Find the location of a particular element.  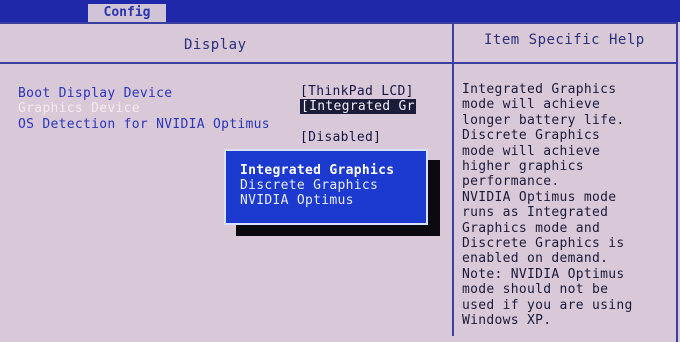

os-detection-value: [Disabled] is located at coordinates (340, 137).